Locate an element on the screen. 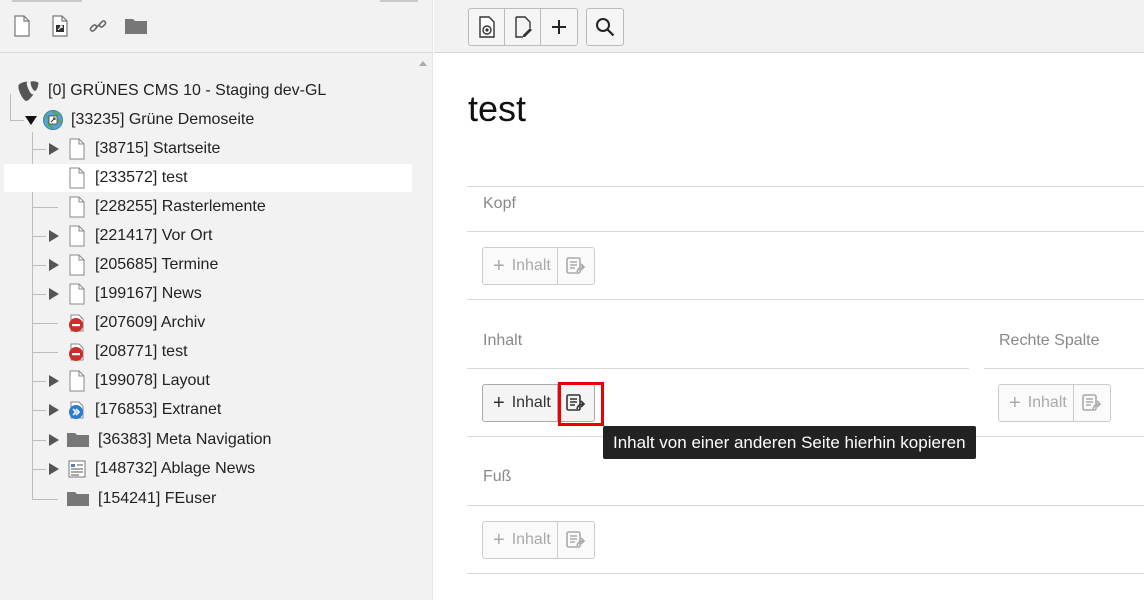 The height and width of the screenshot is (600, 1144). tree-node-label: [33235] Grüne Demoseite is located at coordinates (163, 119).